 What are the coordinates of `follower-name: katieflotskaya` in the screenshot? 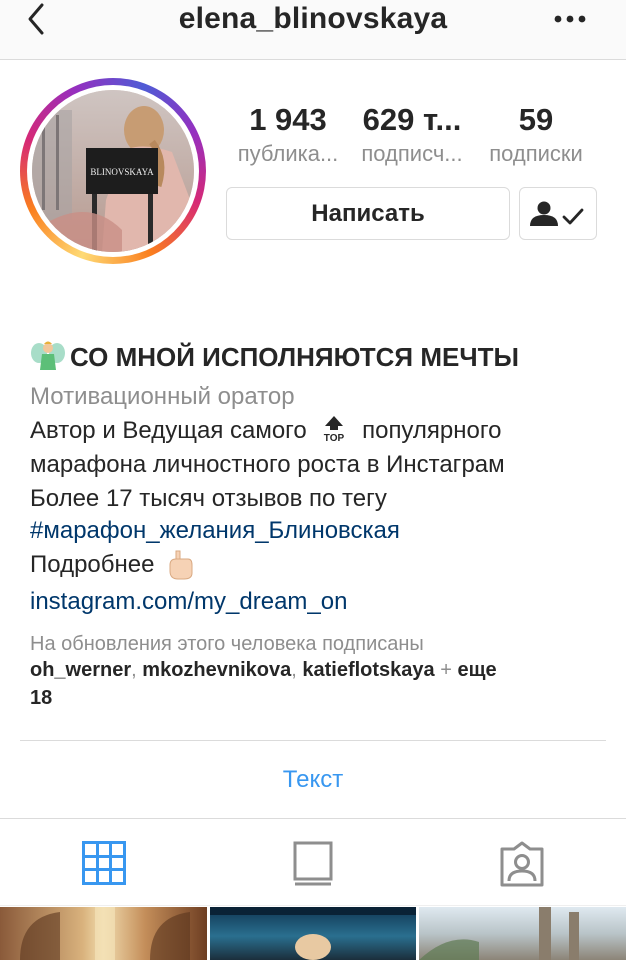 It's located at (368, 670).